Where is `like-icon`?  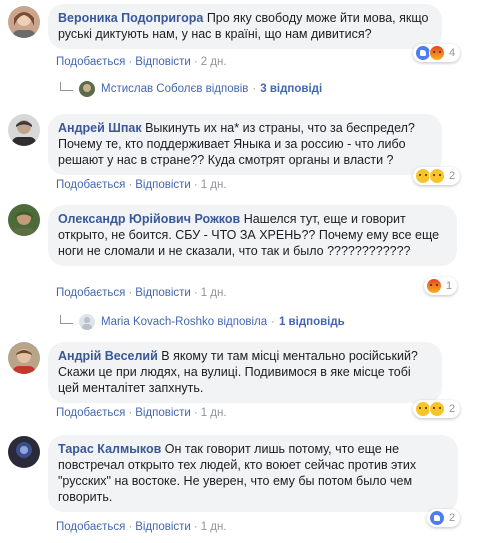
like-icon is located at coordinates (437, 518).